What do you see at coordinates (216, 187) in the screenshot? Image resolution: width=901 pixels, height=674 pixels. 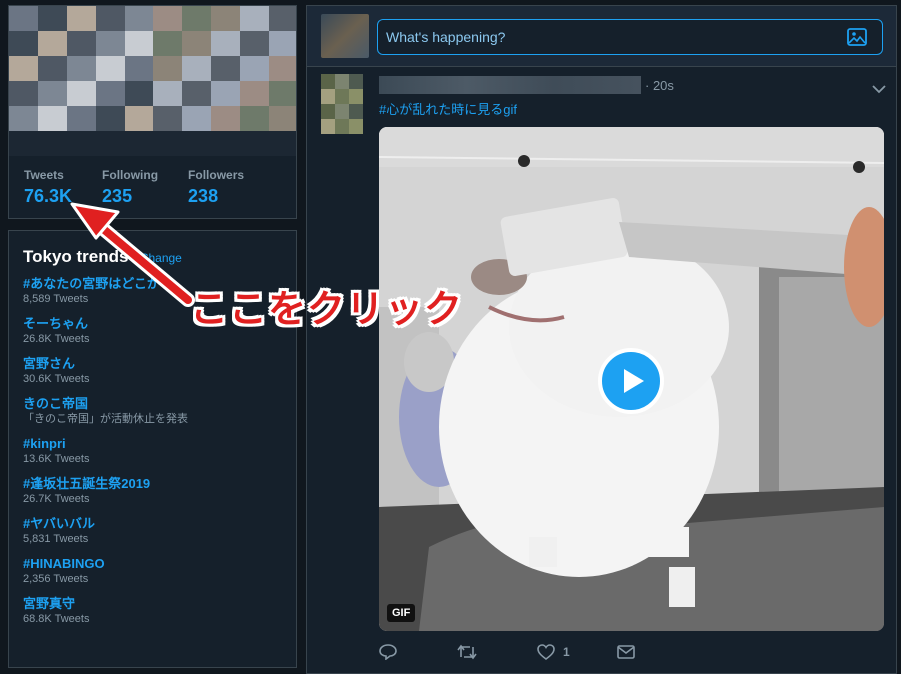 I see `stat-followers: Followers 238` at bounding box center [216, 187].